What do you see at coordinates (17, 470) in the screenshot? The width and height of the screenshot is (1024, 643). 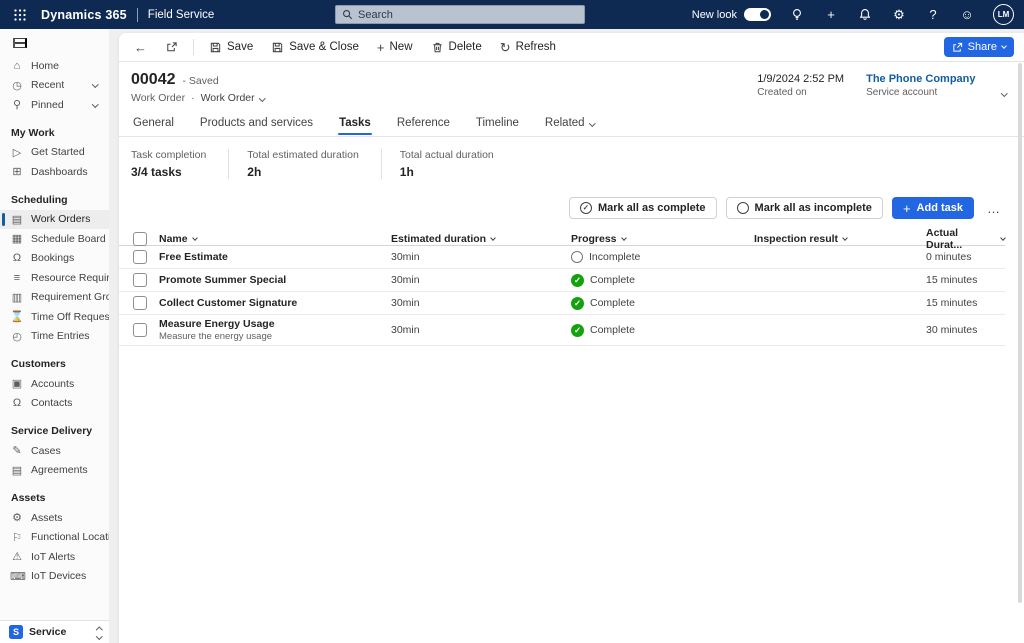 I see `agreement-document-icon: ▤` at bounding box center [17, 470].